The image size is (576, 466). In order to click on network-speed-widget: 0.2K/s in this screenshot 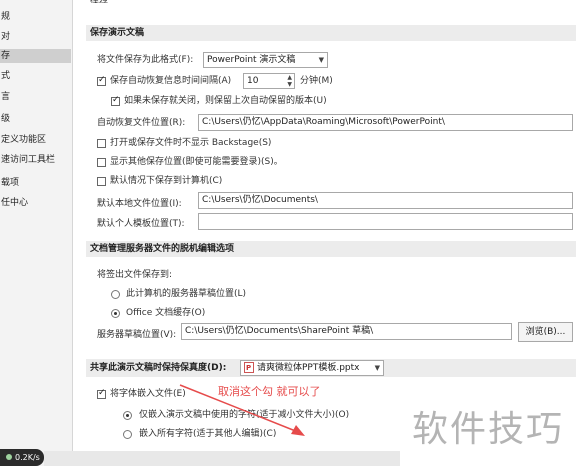, I will do `click(22, 457)`.